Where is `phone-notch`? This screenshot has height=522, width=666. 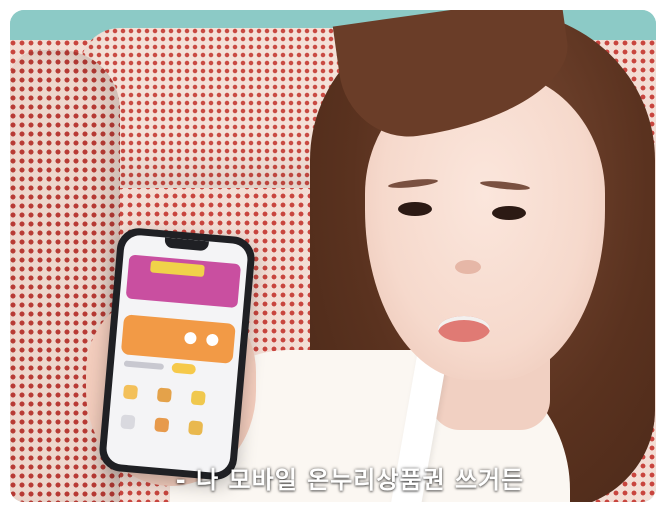 phone-notch is located at coordinates (186, 244).